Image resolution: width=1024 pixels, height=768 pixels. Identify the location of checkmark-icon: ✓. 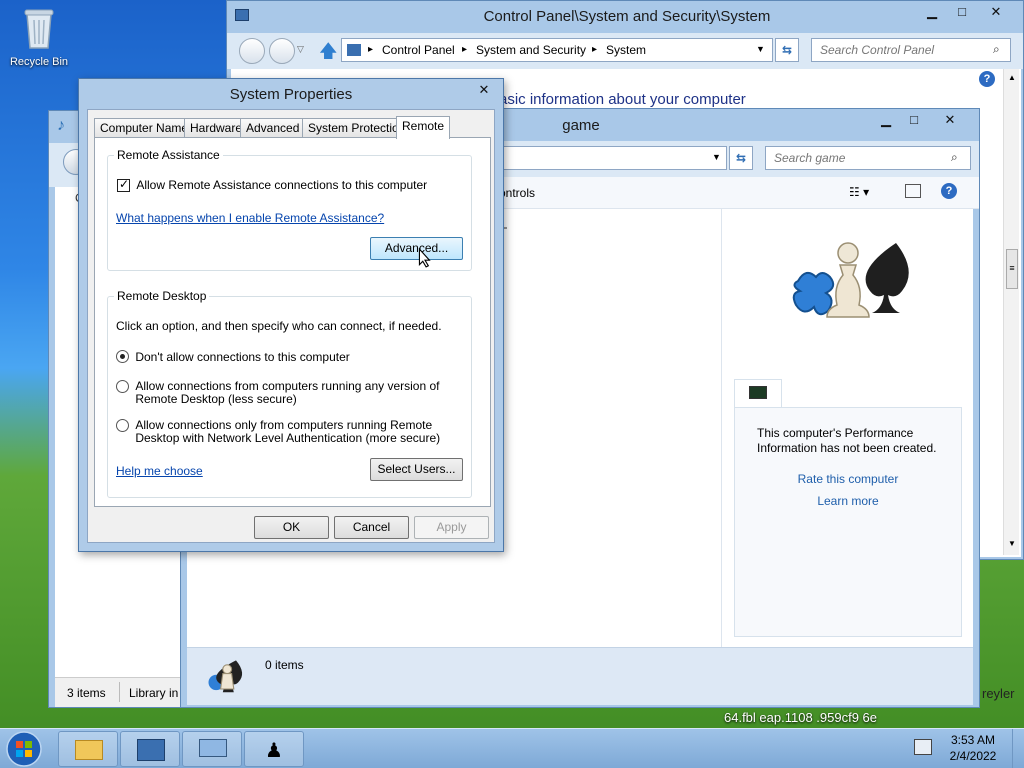
(123, 185).